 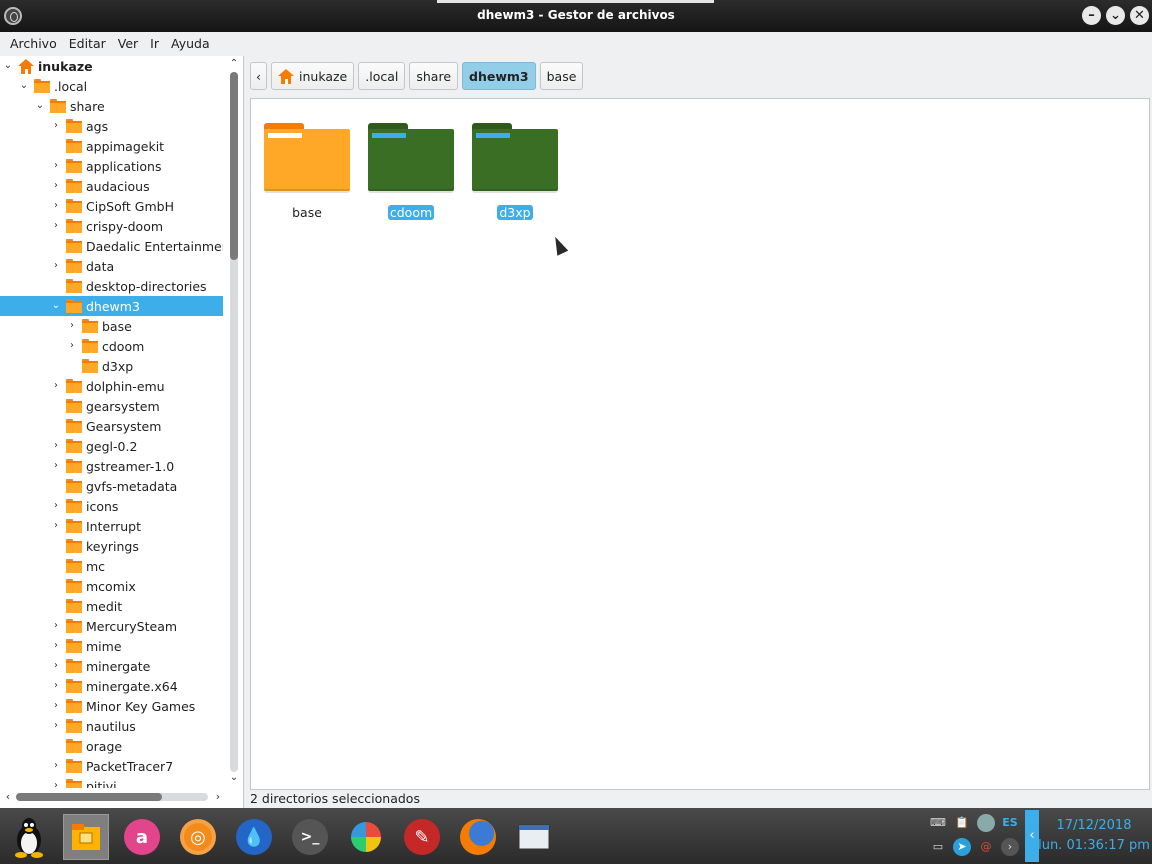 What do you see at coordinates (33, 44) in the screenshot?
I see `menu-archivo: Archivo` at bounding box center [33, 44].